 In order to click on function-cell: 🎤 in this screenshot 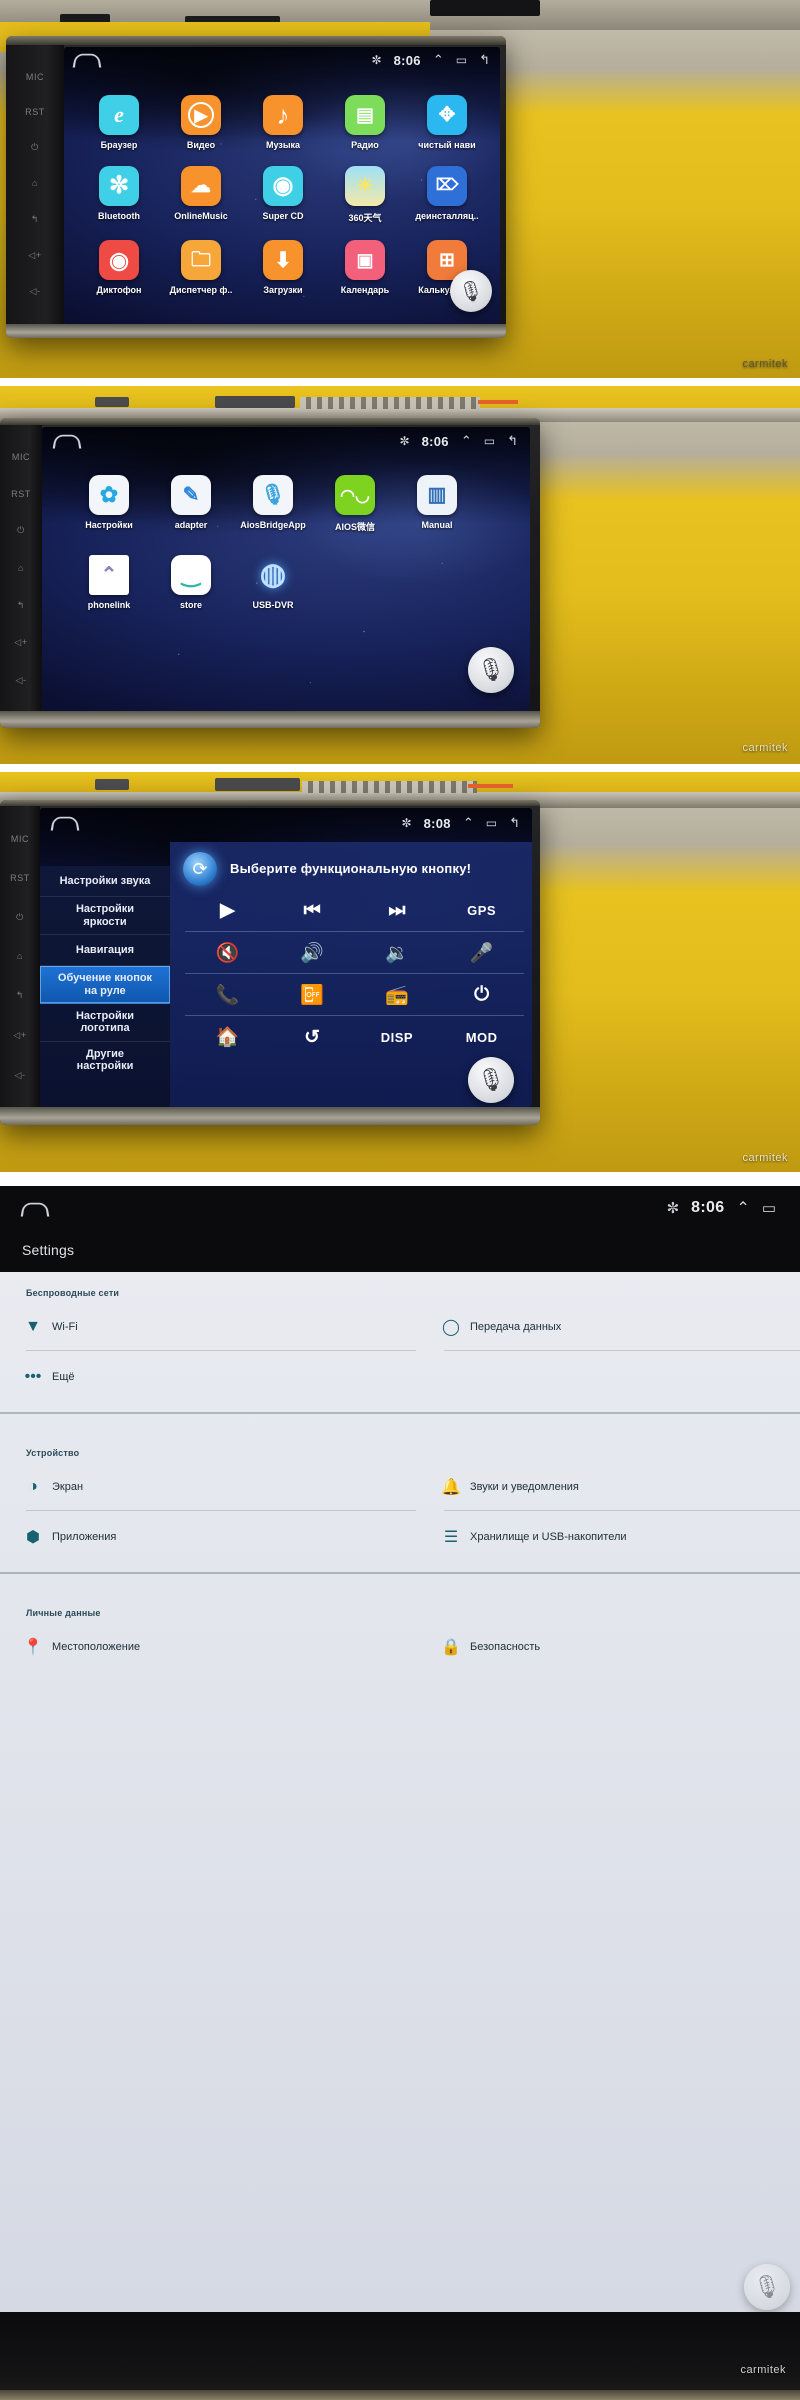, I will do `click(481, 953)`.